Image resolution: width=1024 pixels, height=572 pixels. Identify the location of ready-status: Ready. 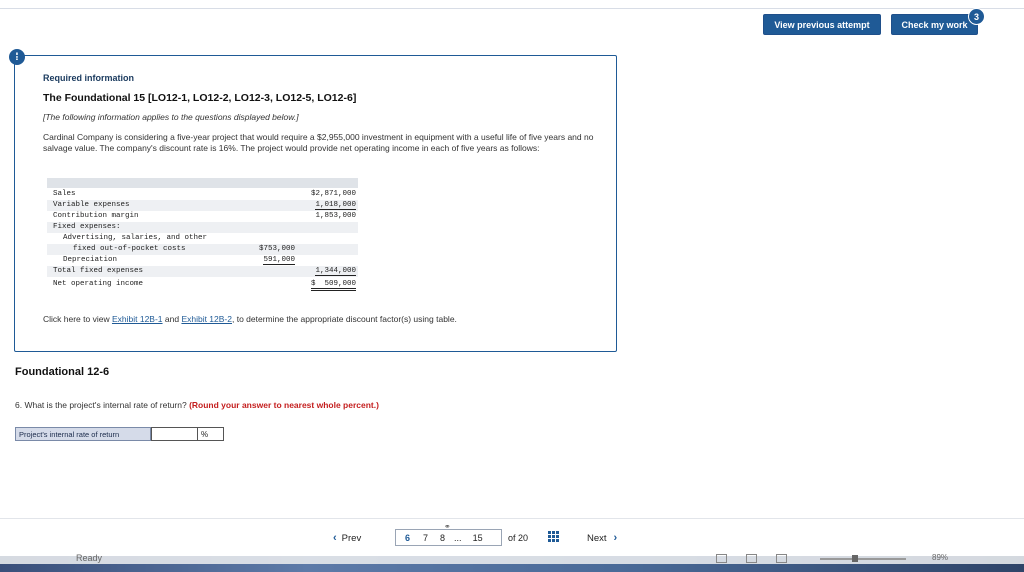
(89, 558).